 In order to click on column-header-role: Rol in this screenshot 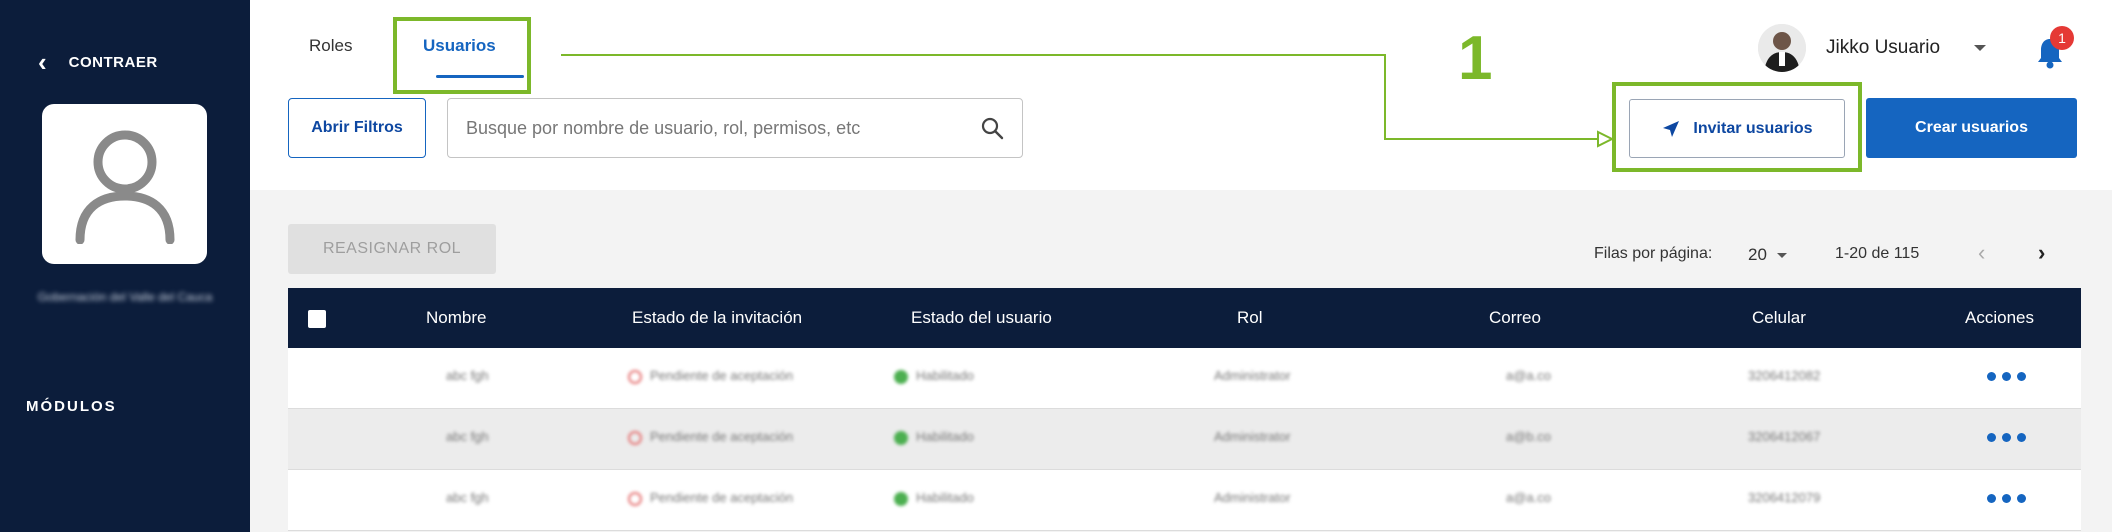, I will do `click(1250, 318)`.